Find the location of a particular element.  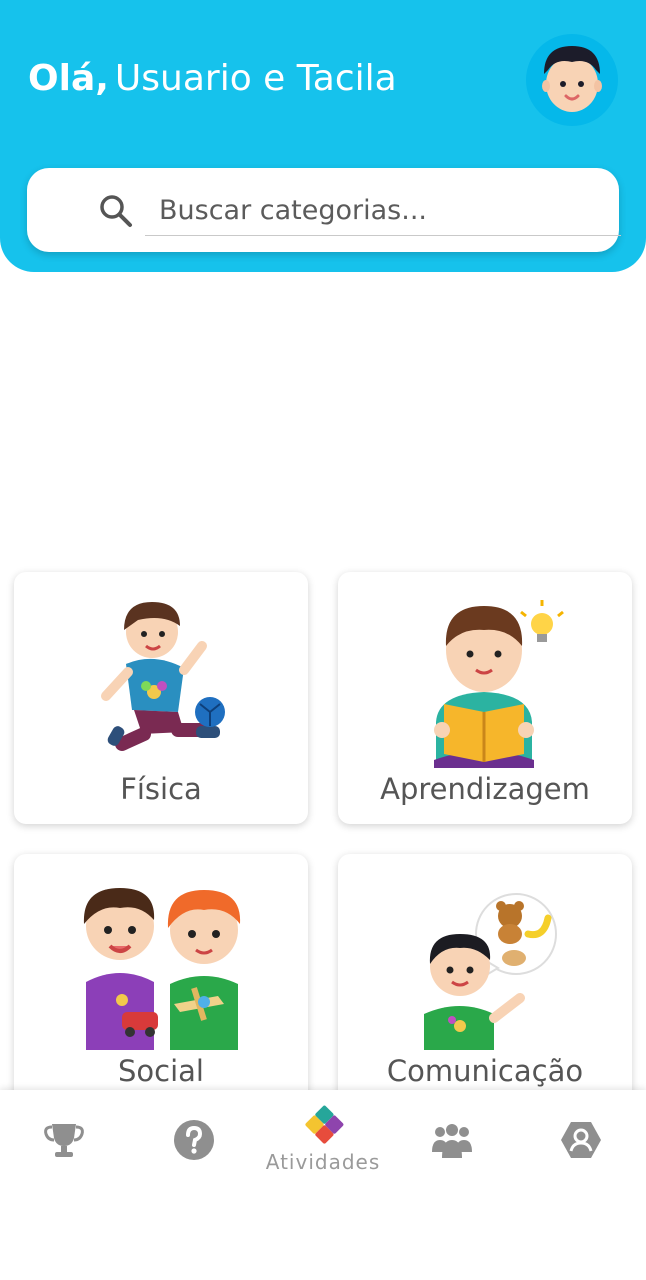

boy-thinking-of-toys-illustration is located at coordinates (490, 971).